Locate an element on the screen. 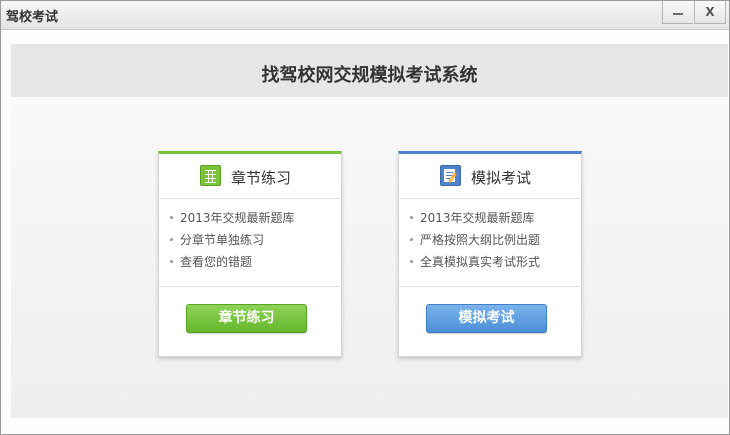 Image resolution: width=730 pixels, height=435 pixels. card-title: 模拟考试 is located at coordinates (501, 178).